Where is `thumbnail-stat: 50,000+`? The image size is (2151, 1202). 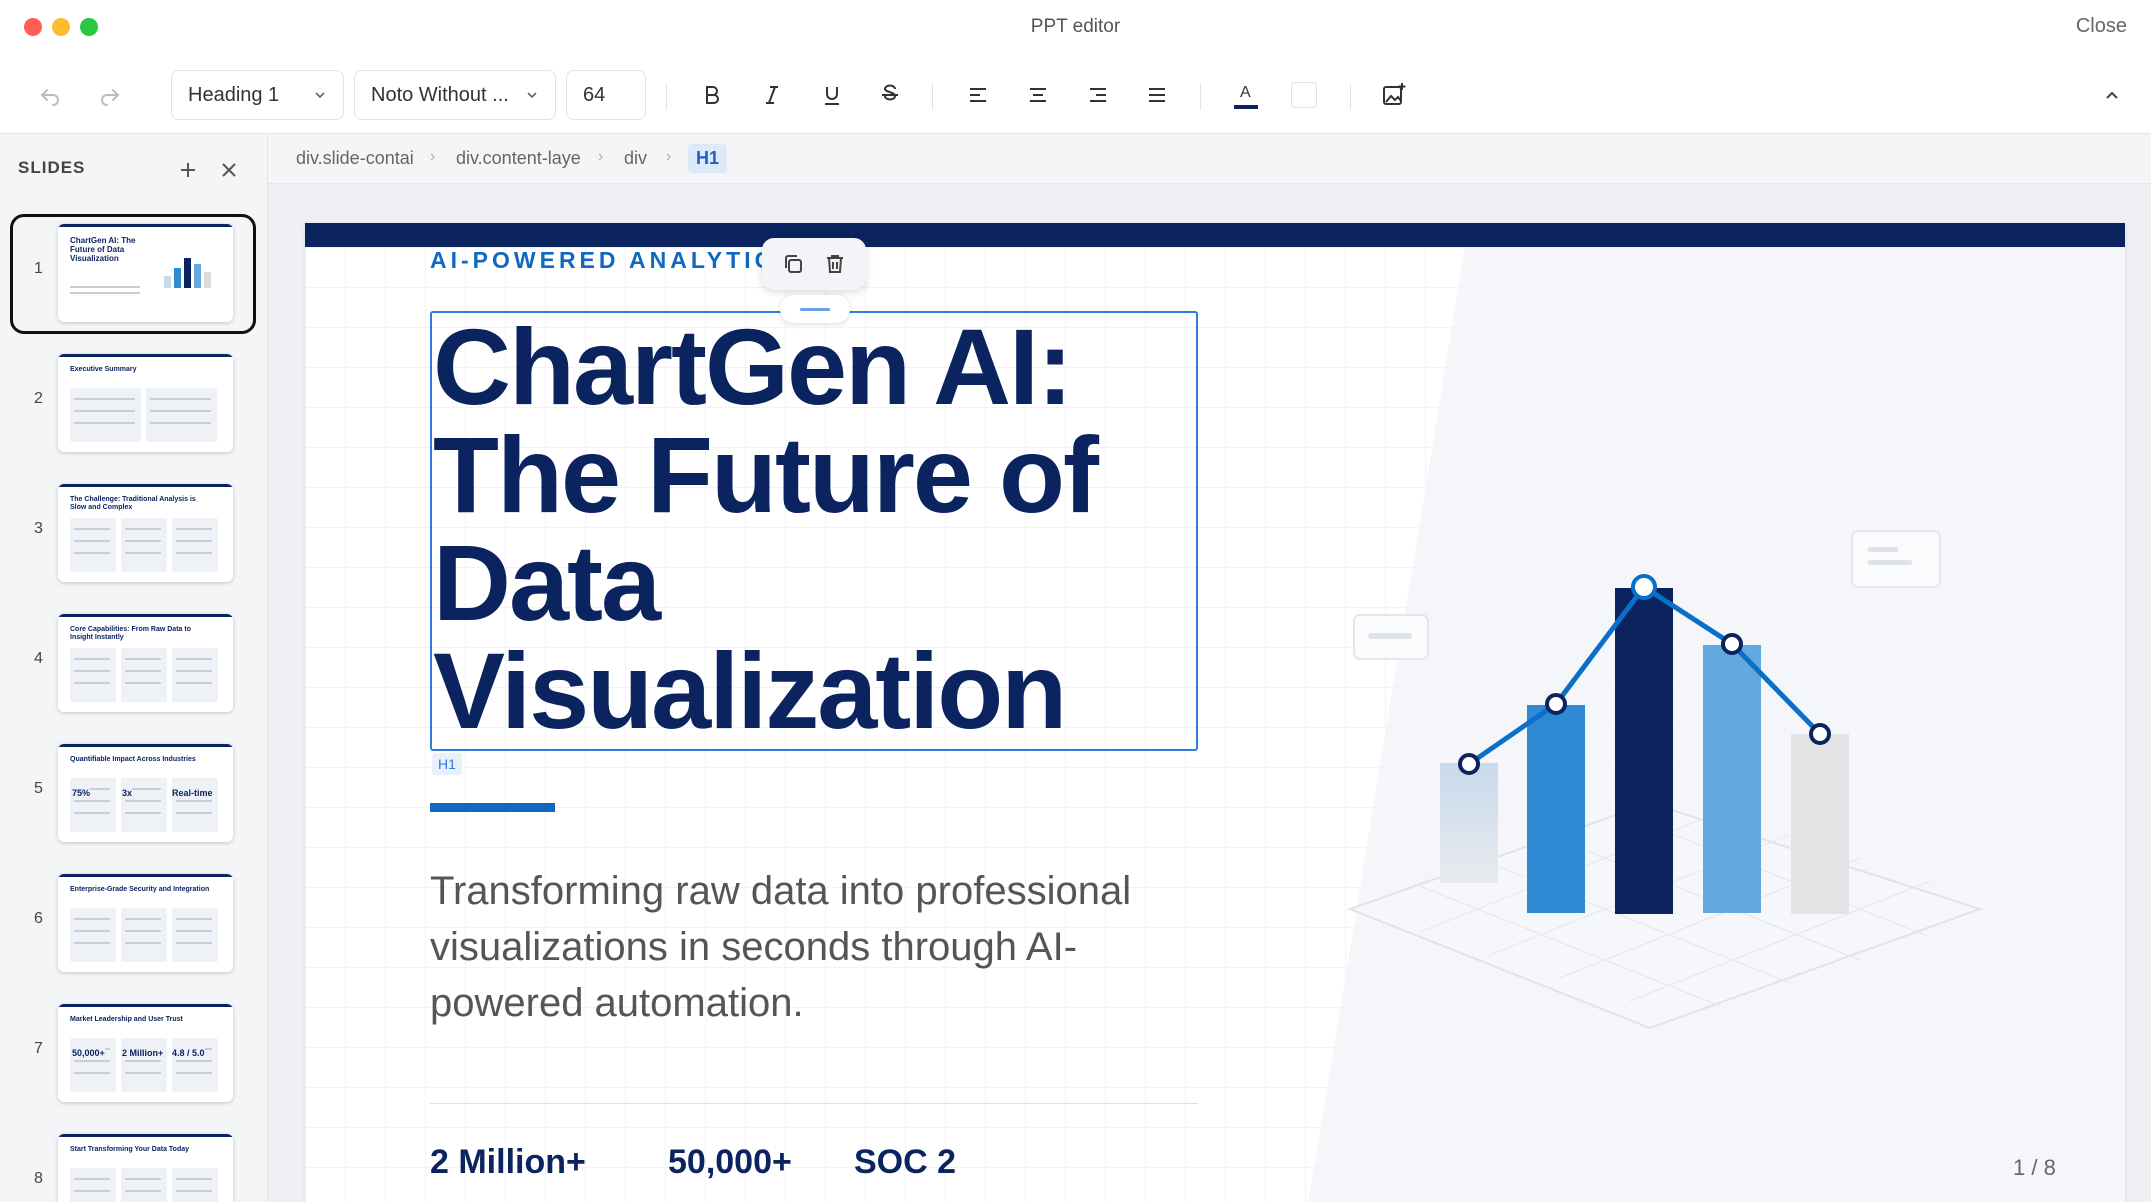
thumbnail-stat: 50,000+ is located at coordinates (88, 1053).